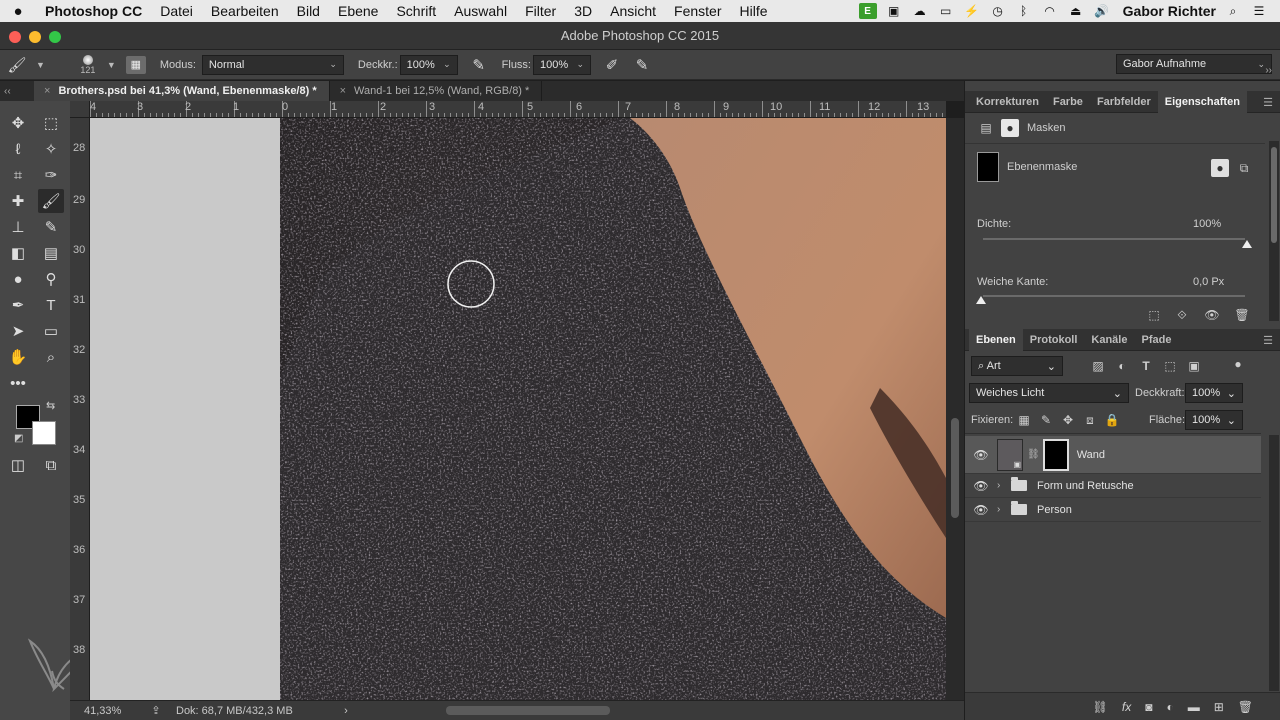  What do you see at coordinates (1154, 315) in the screenshot?
I see `load-selection-icon: ⬚` at bounding box center [1154, 315].